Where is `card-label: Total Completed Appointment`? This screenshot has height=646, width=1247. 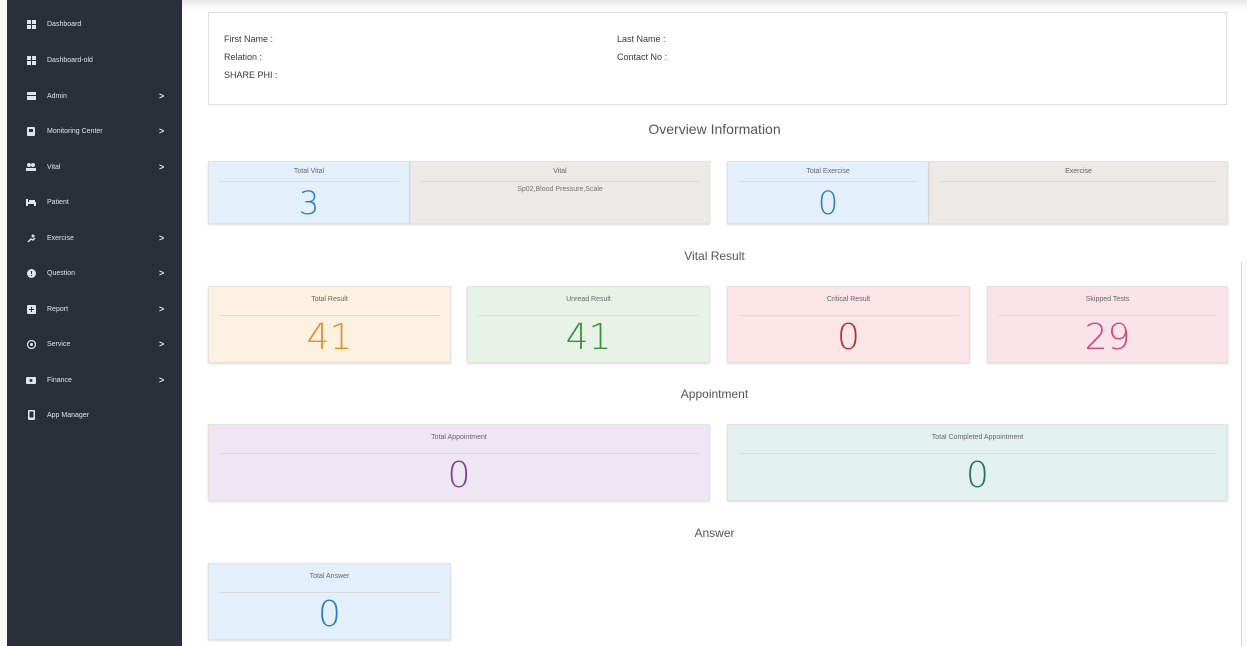
card-label: Total Completed Appointment is located at coordinates (977, 437).